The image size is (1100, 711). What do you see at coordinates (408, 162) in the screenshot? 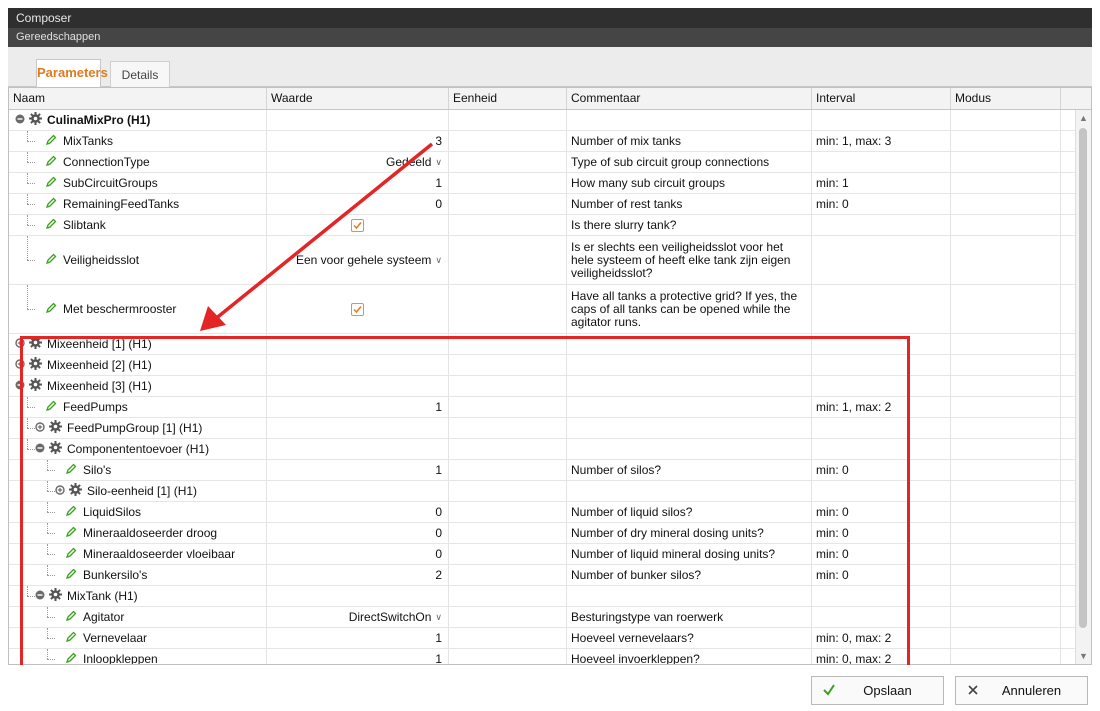
I see `value-dropdown: Gedeeld` at bounding box center [408, 162].